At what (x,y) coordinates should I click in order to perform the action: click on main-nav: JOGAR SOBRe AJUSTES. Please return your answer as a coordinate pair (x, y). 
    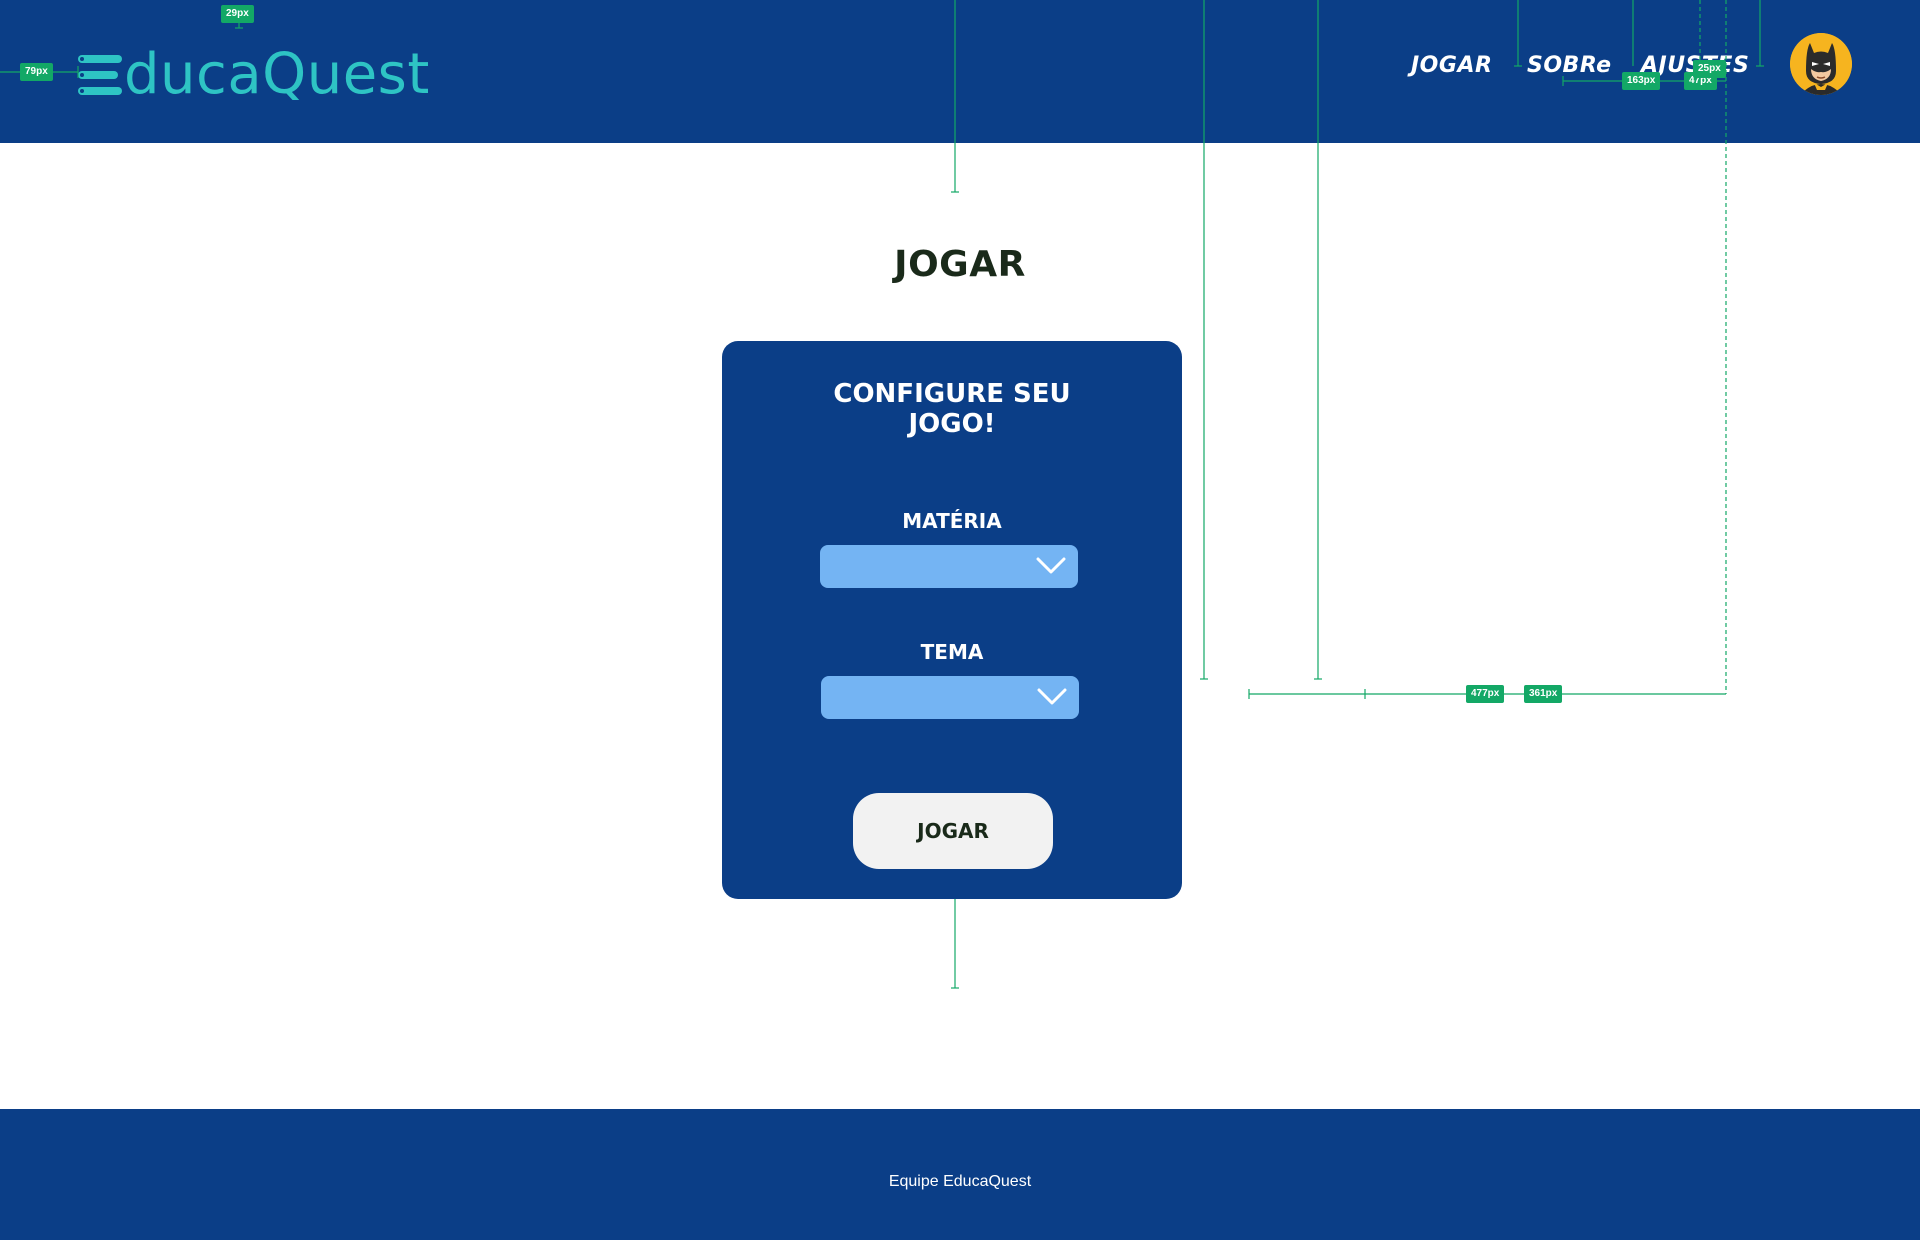
    Looking at the image, I should click on (960, 68).